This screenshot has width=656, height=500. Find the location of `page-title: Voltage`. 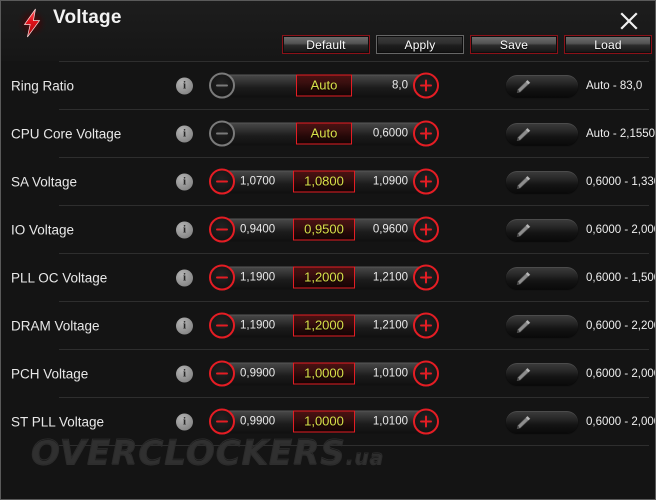

page-title: Voltage is located at coordinates (87, 17).